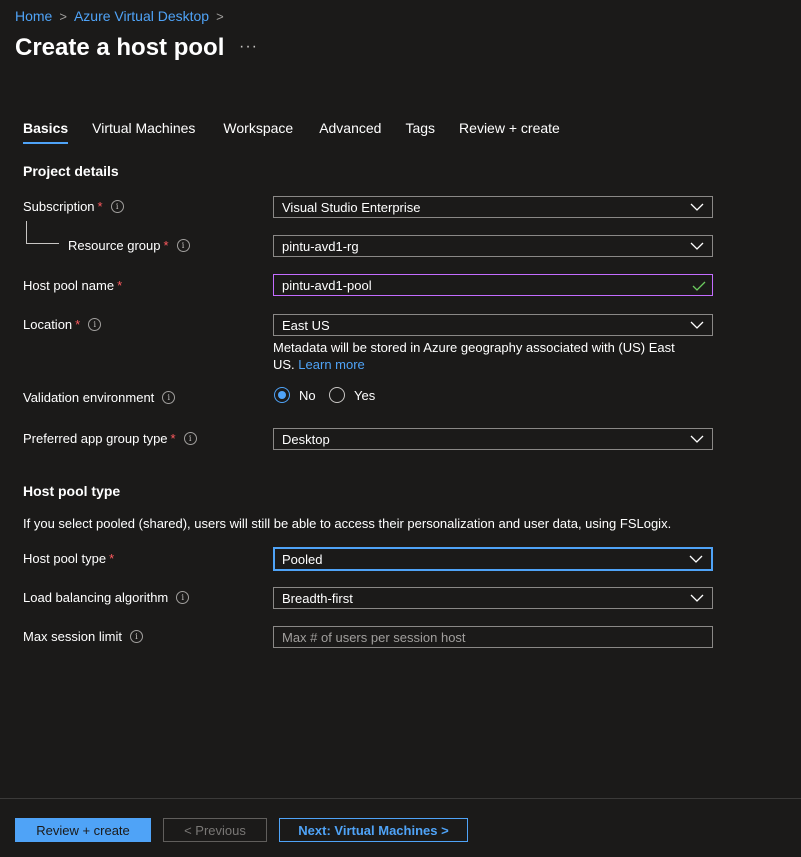  Describe the element at coordinates (493, 246) in the screenshot. I see `resource-group-dropdown: pintu-avd1-rg` at that location.